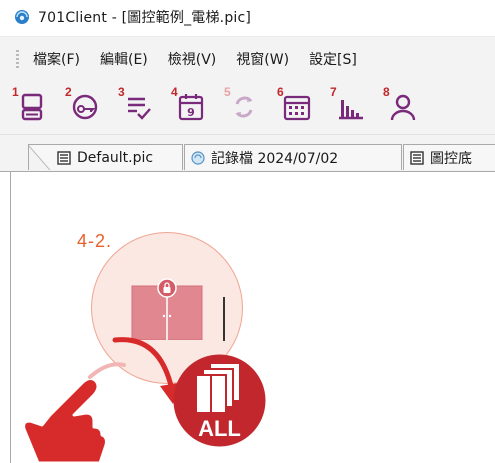  What do you see at coordinates (124, 59) in the screenshot?
I see `menu-edit: 編輯(E)` at bounding box center [124, 59].